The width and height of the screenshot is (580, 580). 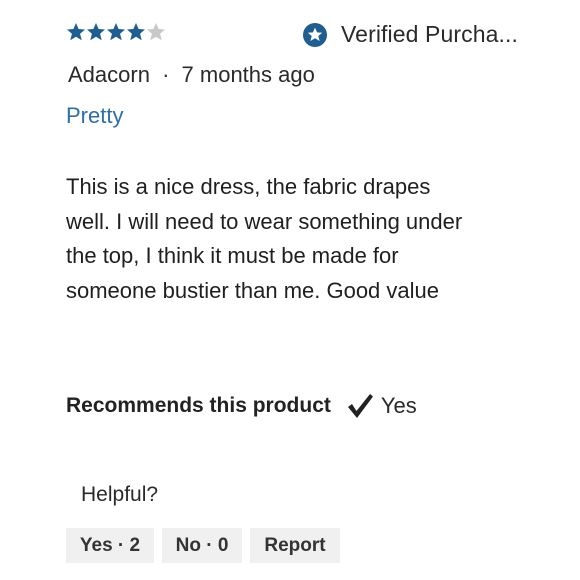 I want to click on checkmark-icon, so click(x=360, y=406).